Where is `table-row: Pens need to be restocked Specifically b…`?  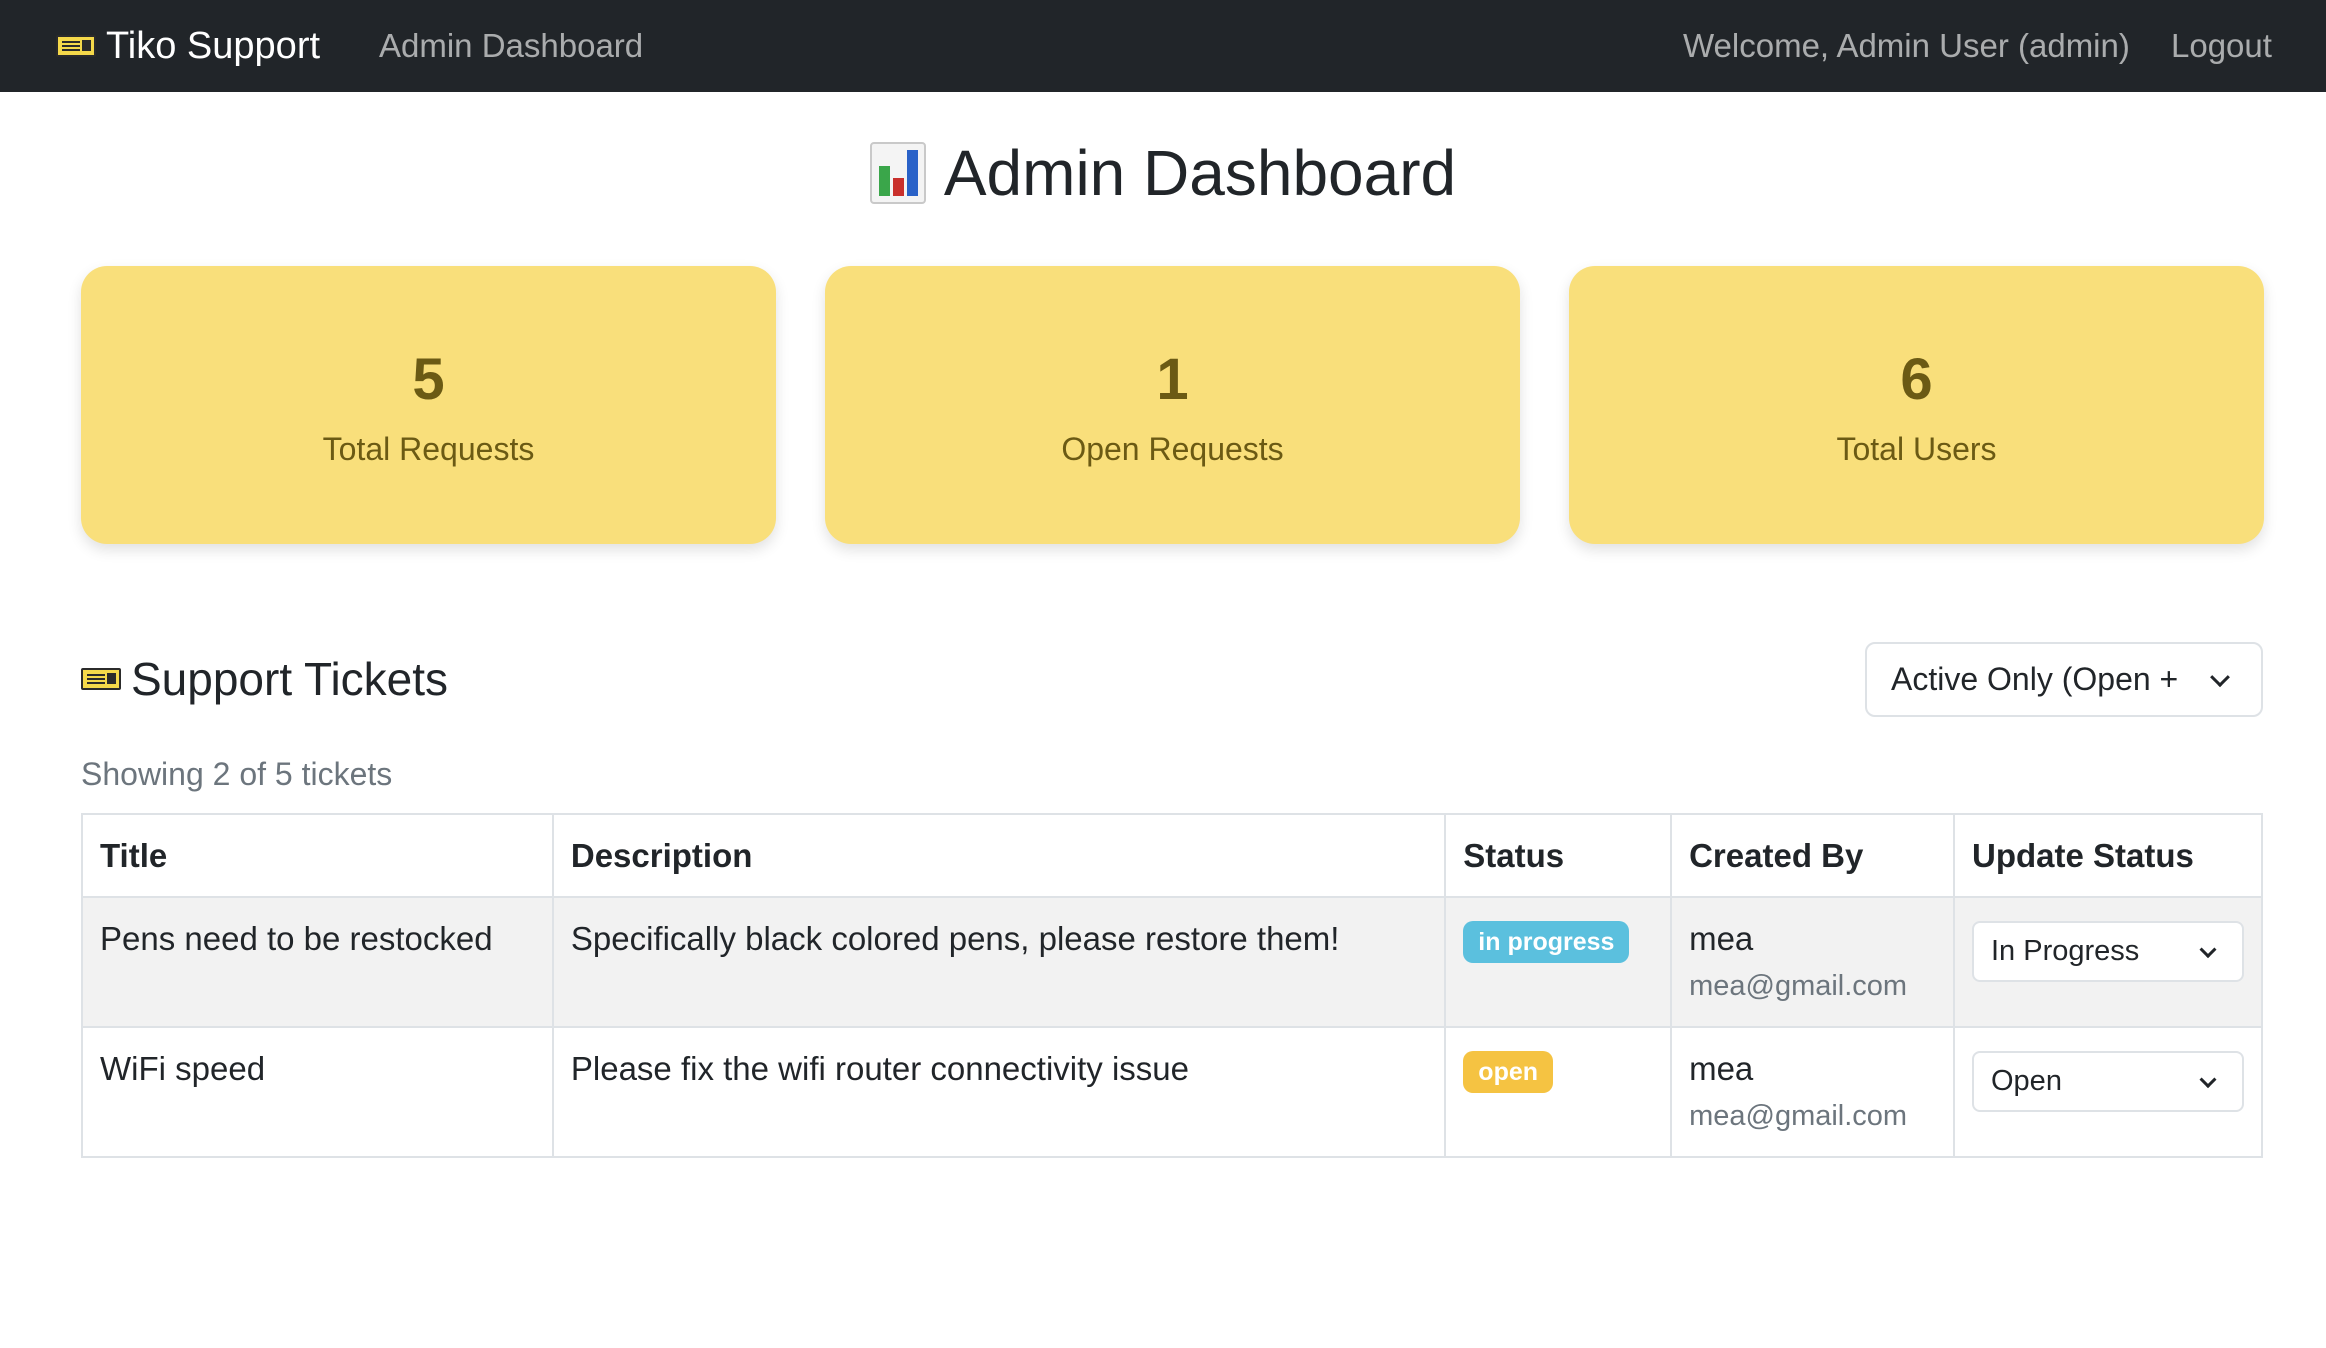 table-row: Pens need to be restocked Specifically b… is located at coordinates (1172, 962).